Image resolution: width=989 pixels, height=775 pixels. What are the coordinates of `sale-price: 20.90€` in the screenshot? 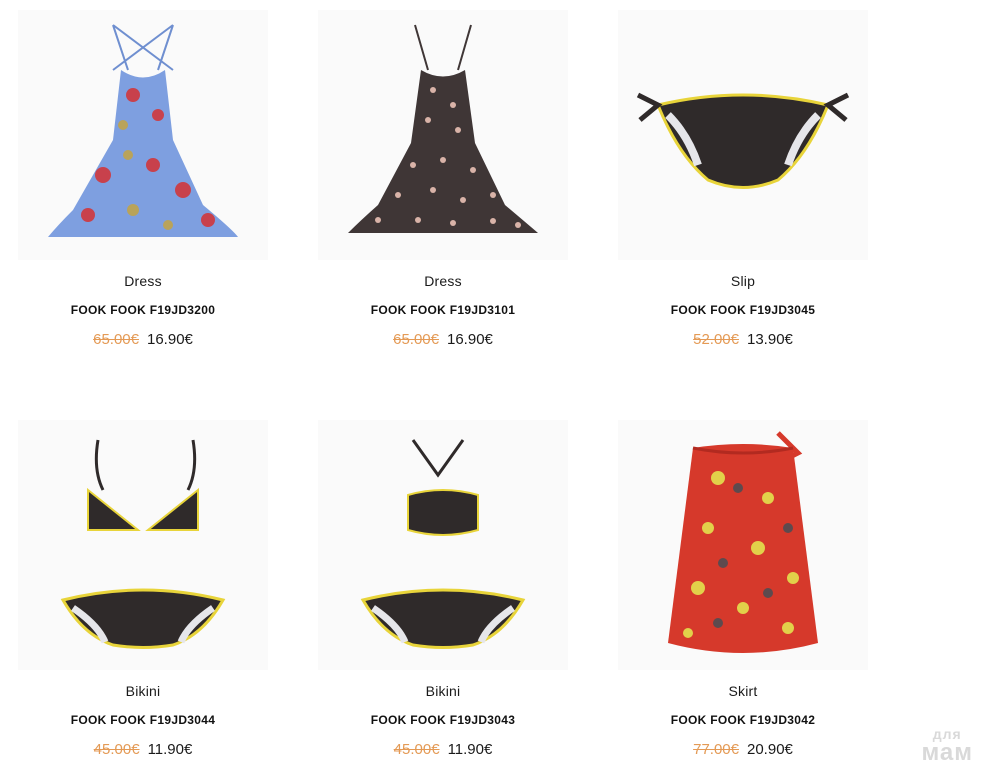 It's located at (770, 749).